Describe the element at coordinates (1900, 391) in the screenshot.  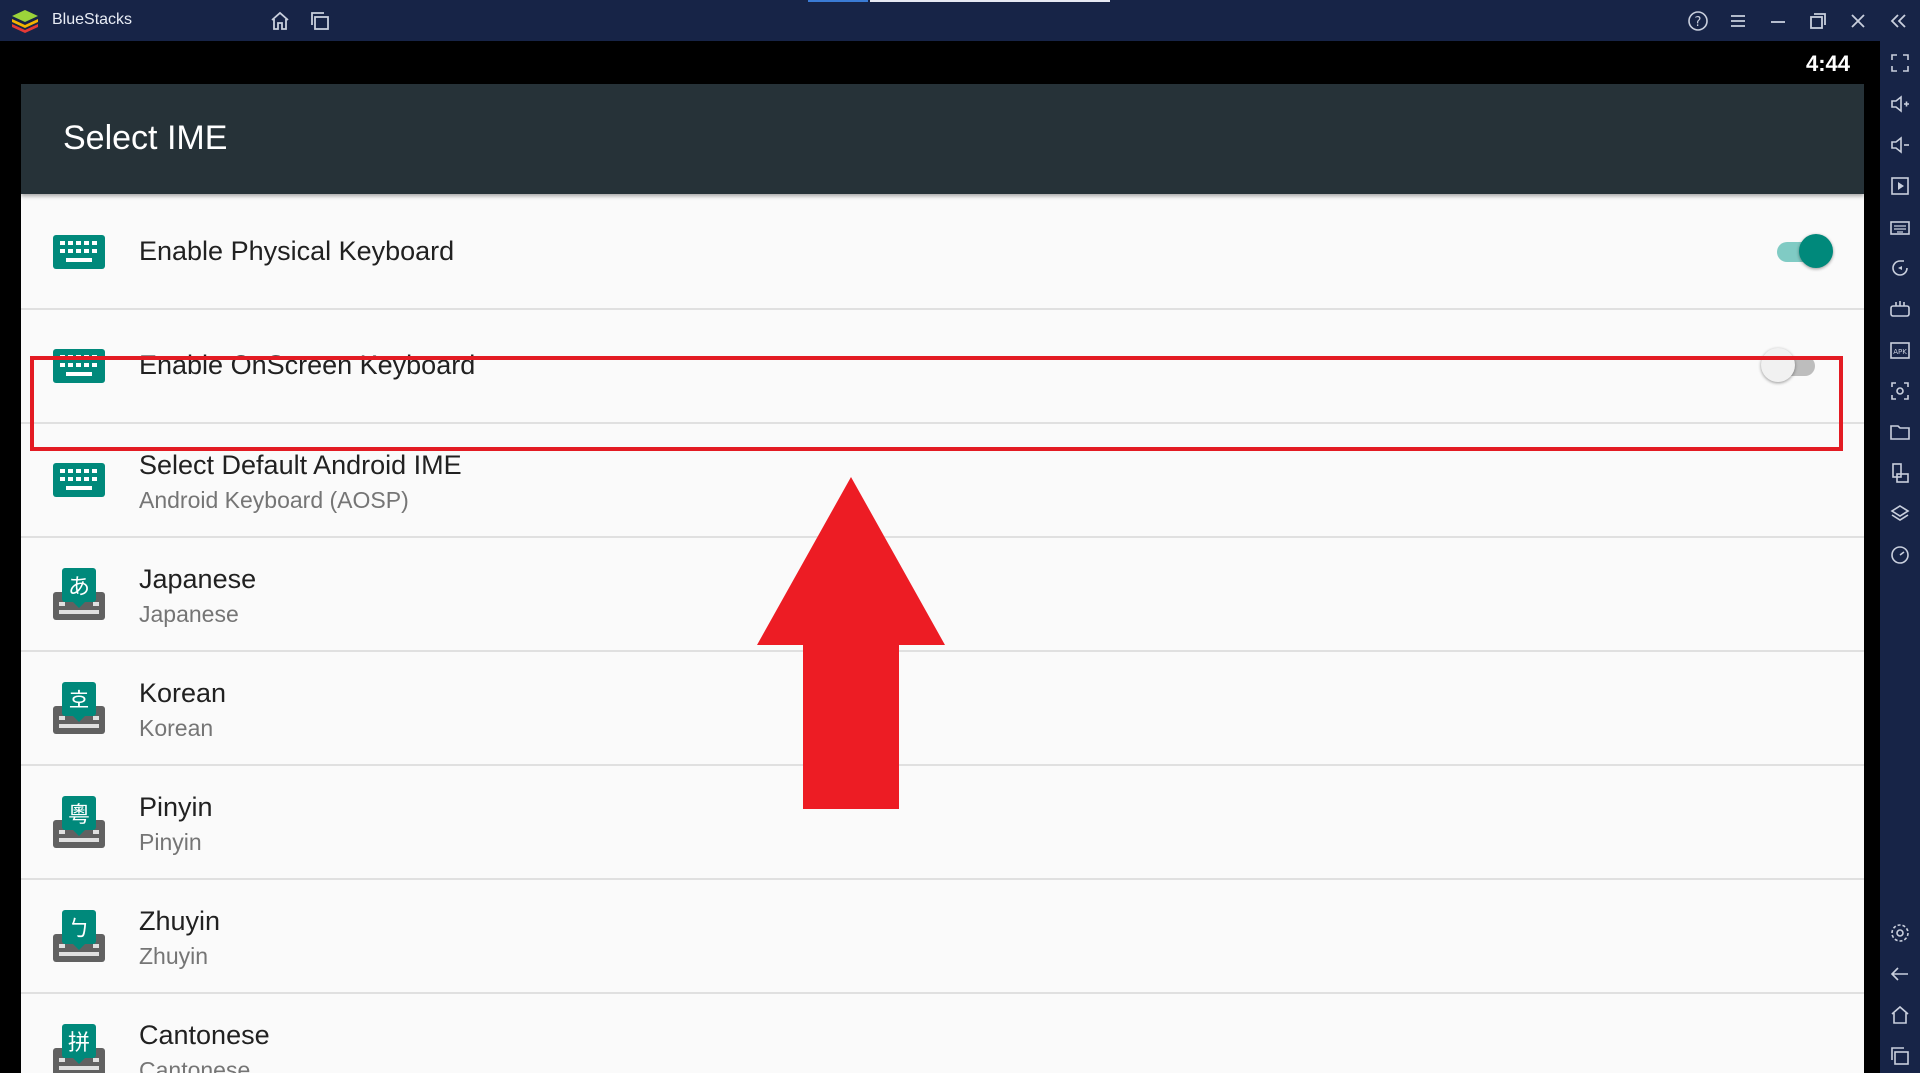
I see `screenshot-icon` at that location.